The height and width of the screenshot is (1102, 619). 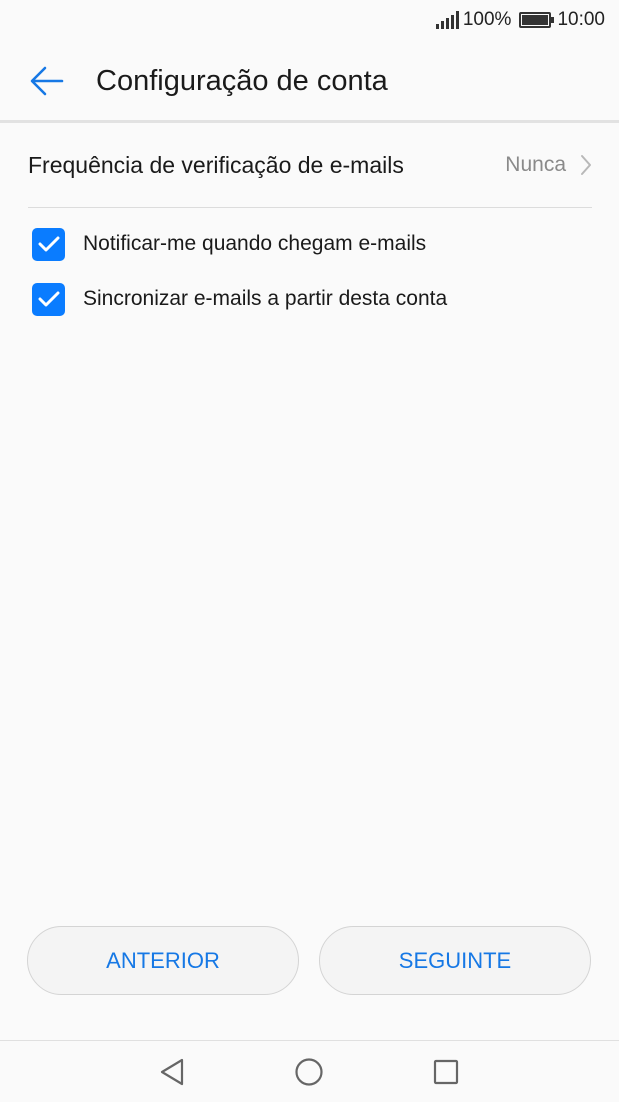 I want to click on nav-home-button, so click(x=309, y=1072).